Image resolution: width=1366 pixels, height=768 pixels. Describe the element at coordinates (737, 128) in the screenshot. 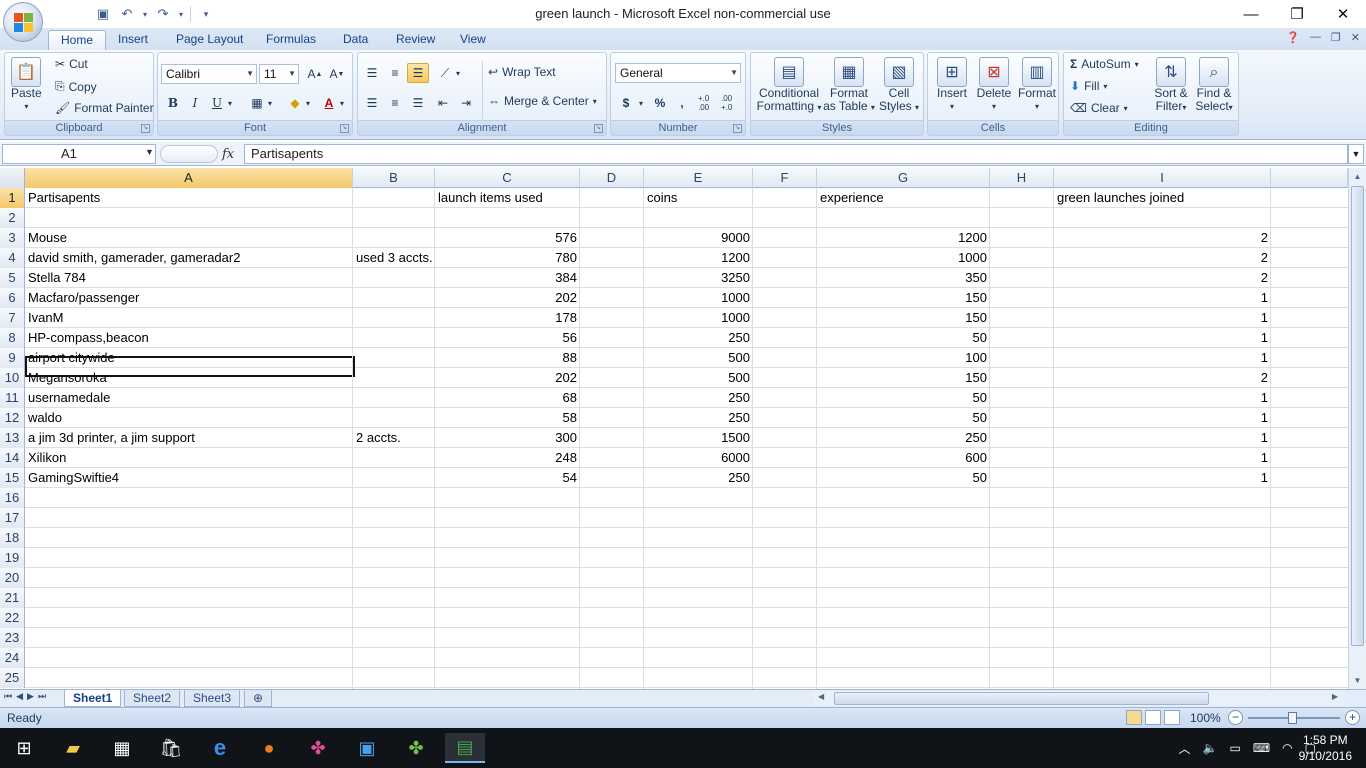

I see `number-launcher-icon: ↘` at that location.